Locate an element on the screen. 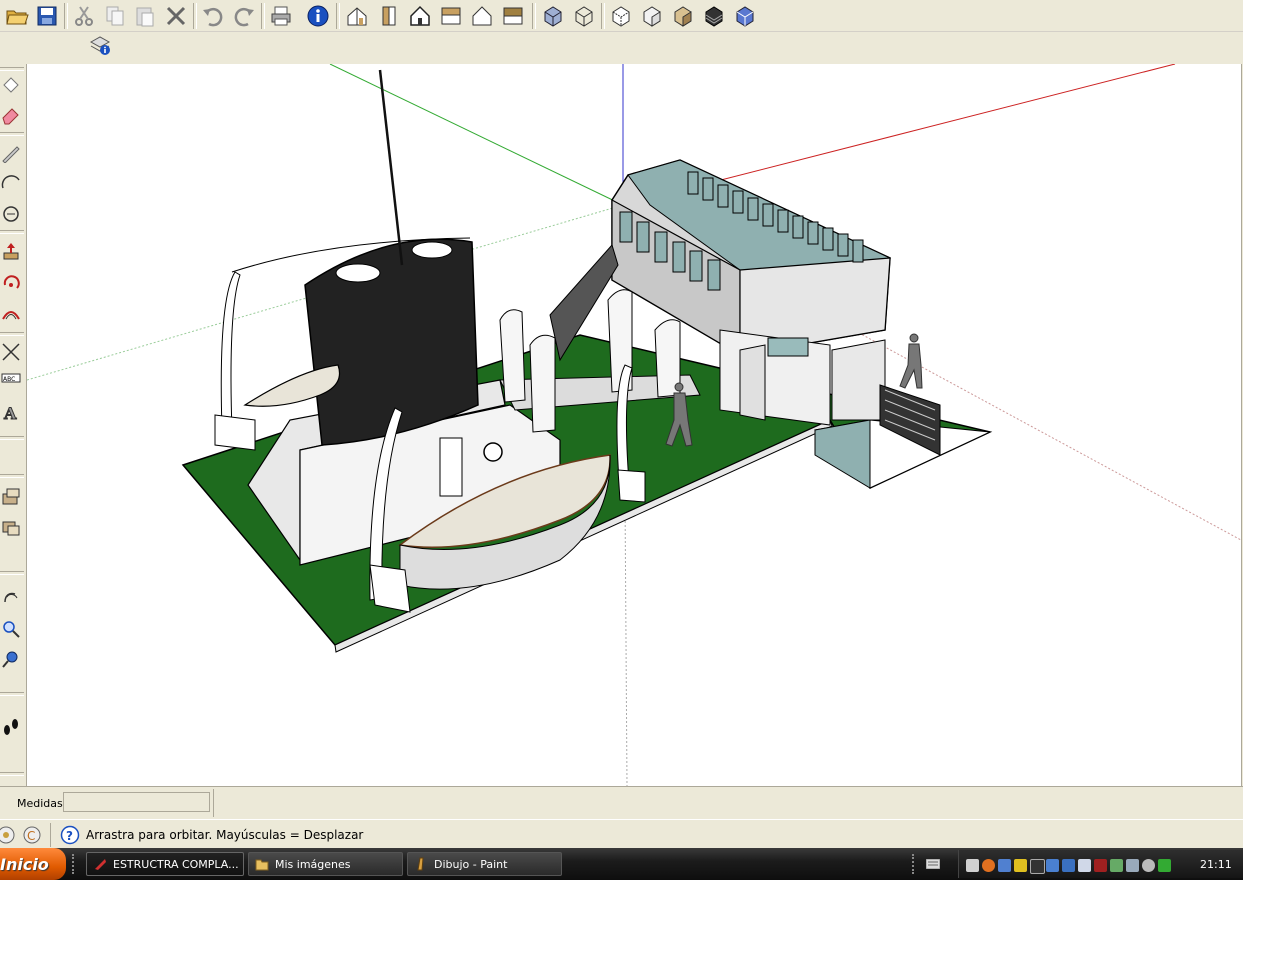  sketchup-app-icon is located at coordinates (100, 864).